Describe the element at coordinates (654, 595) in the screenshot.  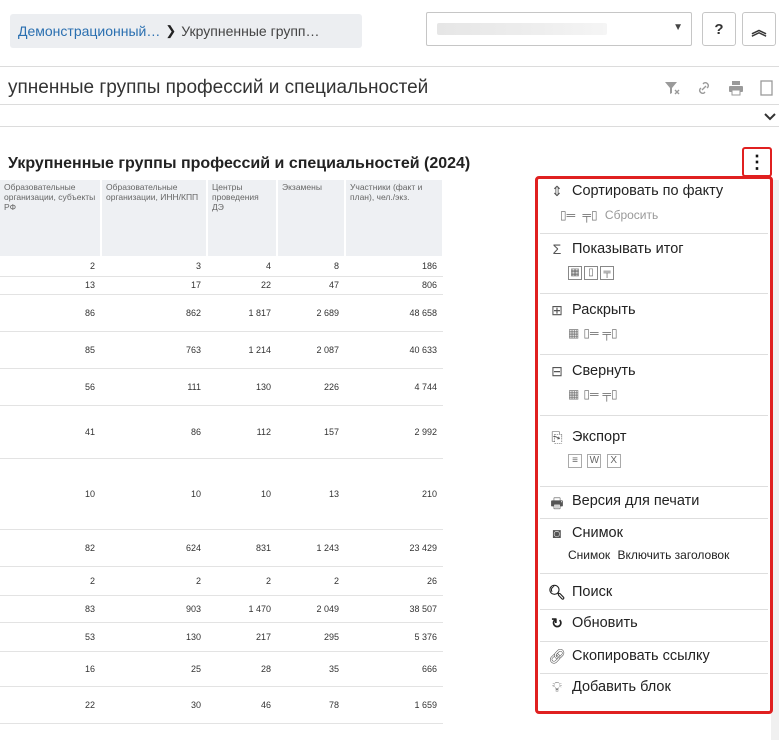
I see `menu-item-search: 🔍︎ Поиск` at that location.